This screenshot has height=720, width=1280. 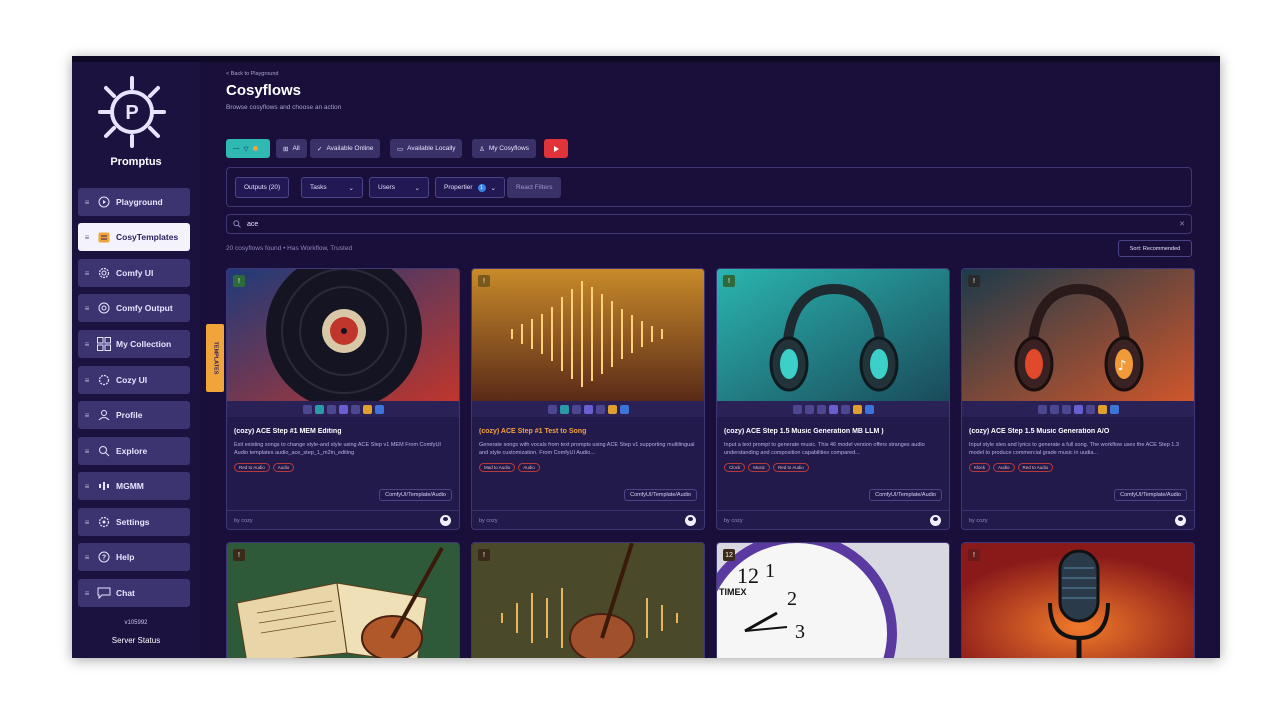 I want to click on templates-side-tab: TEMPLATES, so click(x=215, y=358).